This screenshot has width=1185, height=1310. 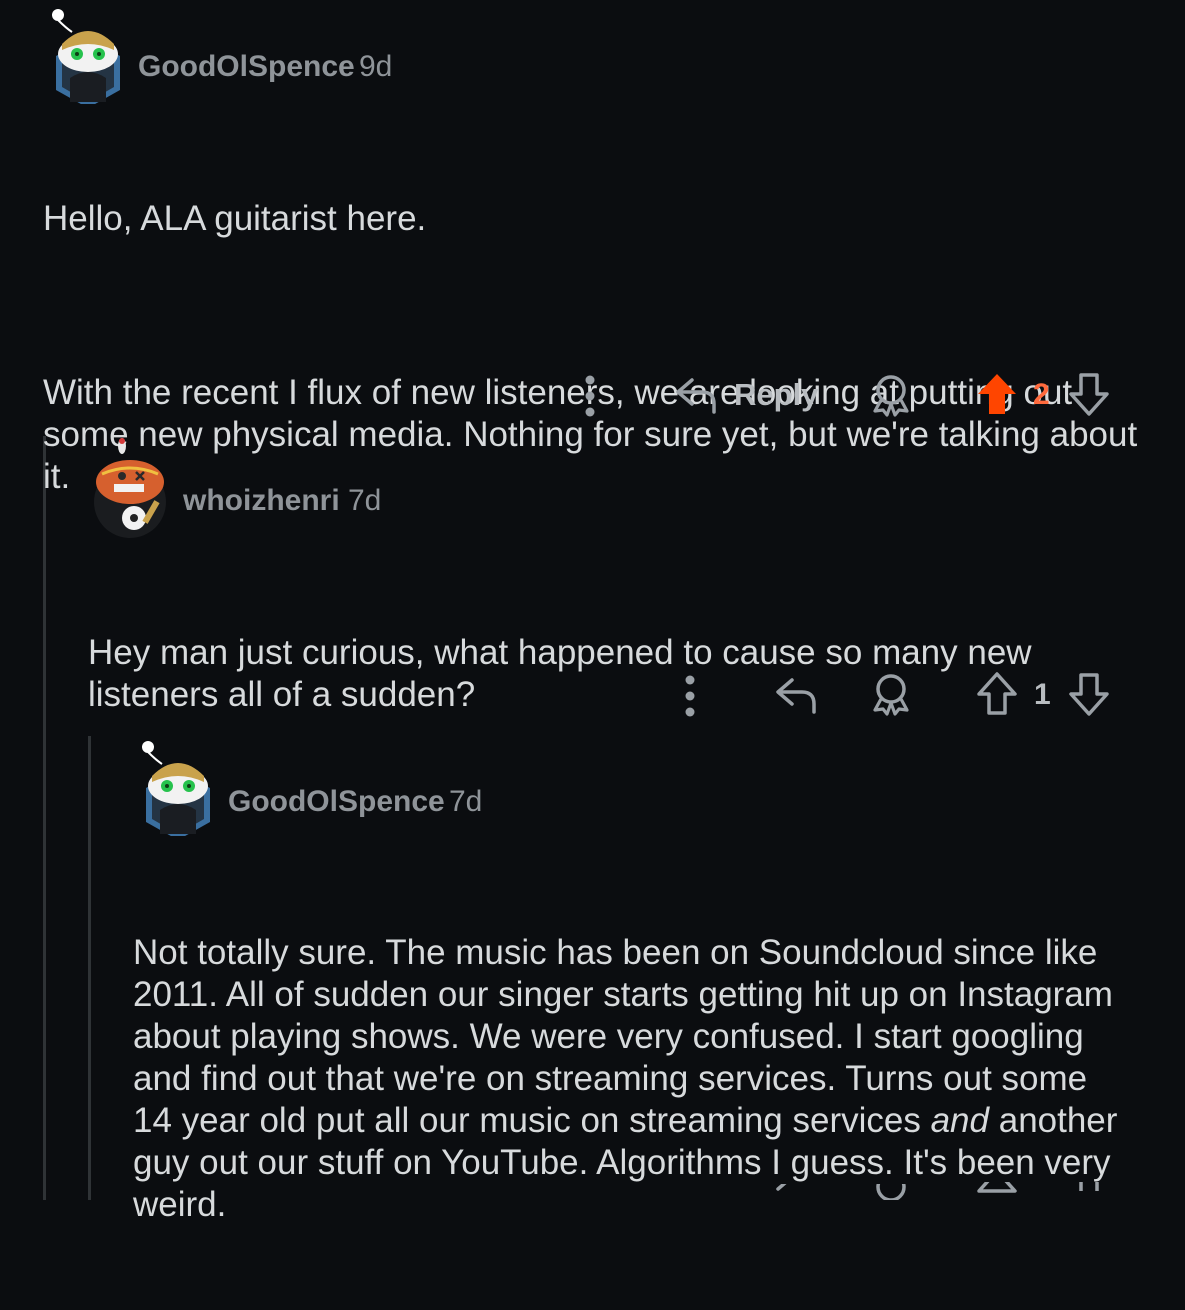 I want to click on upvote-filled-icon, so click(x=997, y=394).